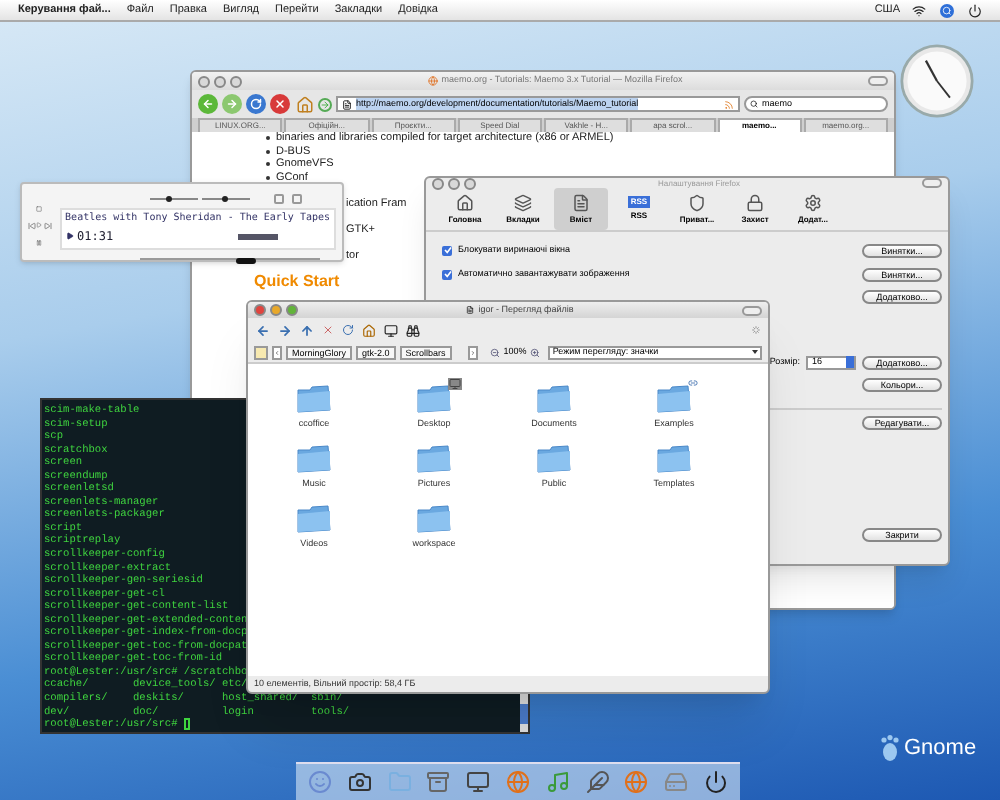 Image resolution: width=1000 pixels, height=800 pixels. Describe the element at coordinates (940, 749) in the screenshot. I see `brand-name: Gnome` at that location.